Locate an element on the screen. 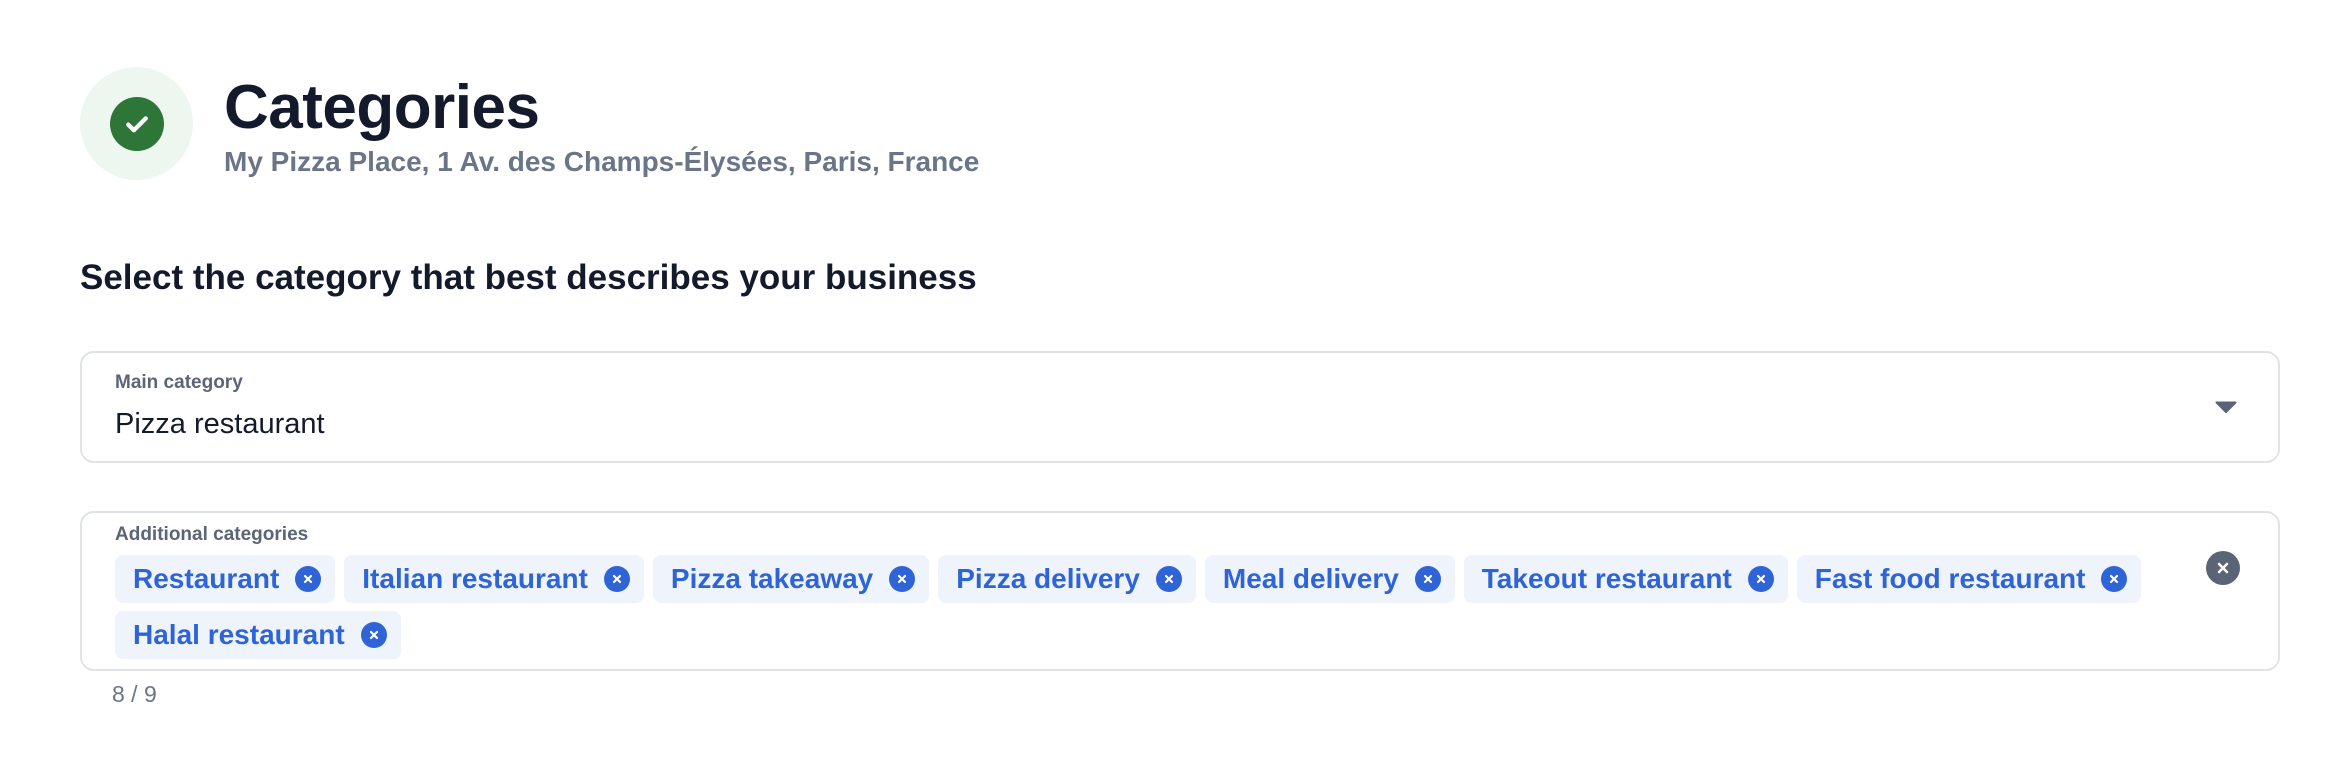 The height and width of the screenshot is (776, 2350). additional-categories-label: Additional categories is located at coordinates (212, 534).